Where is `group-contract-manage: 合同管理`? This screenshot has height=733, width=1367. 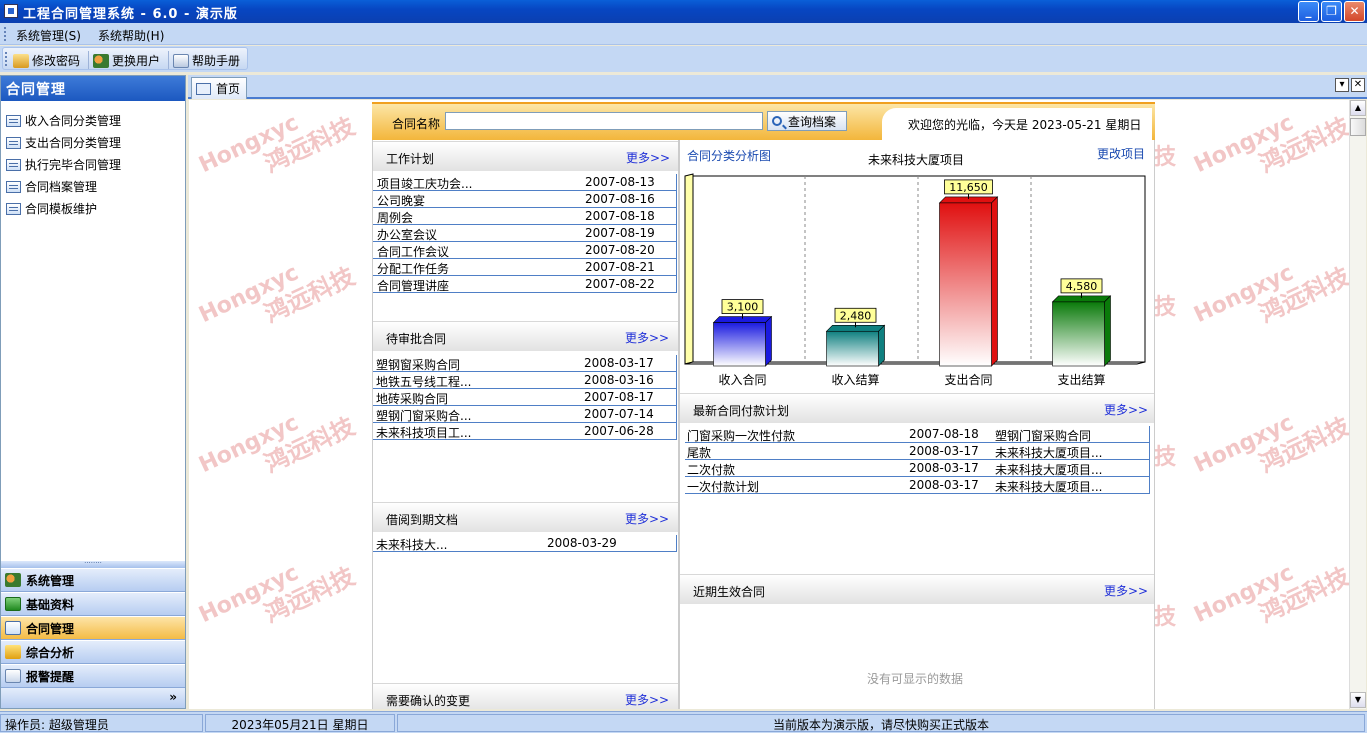 group-contract-manage: 合同管理 is located at coordinates (93, 628).